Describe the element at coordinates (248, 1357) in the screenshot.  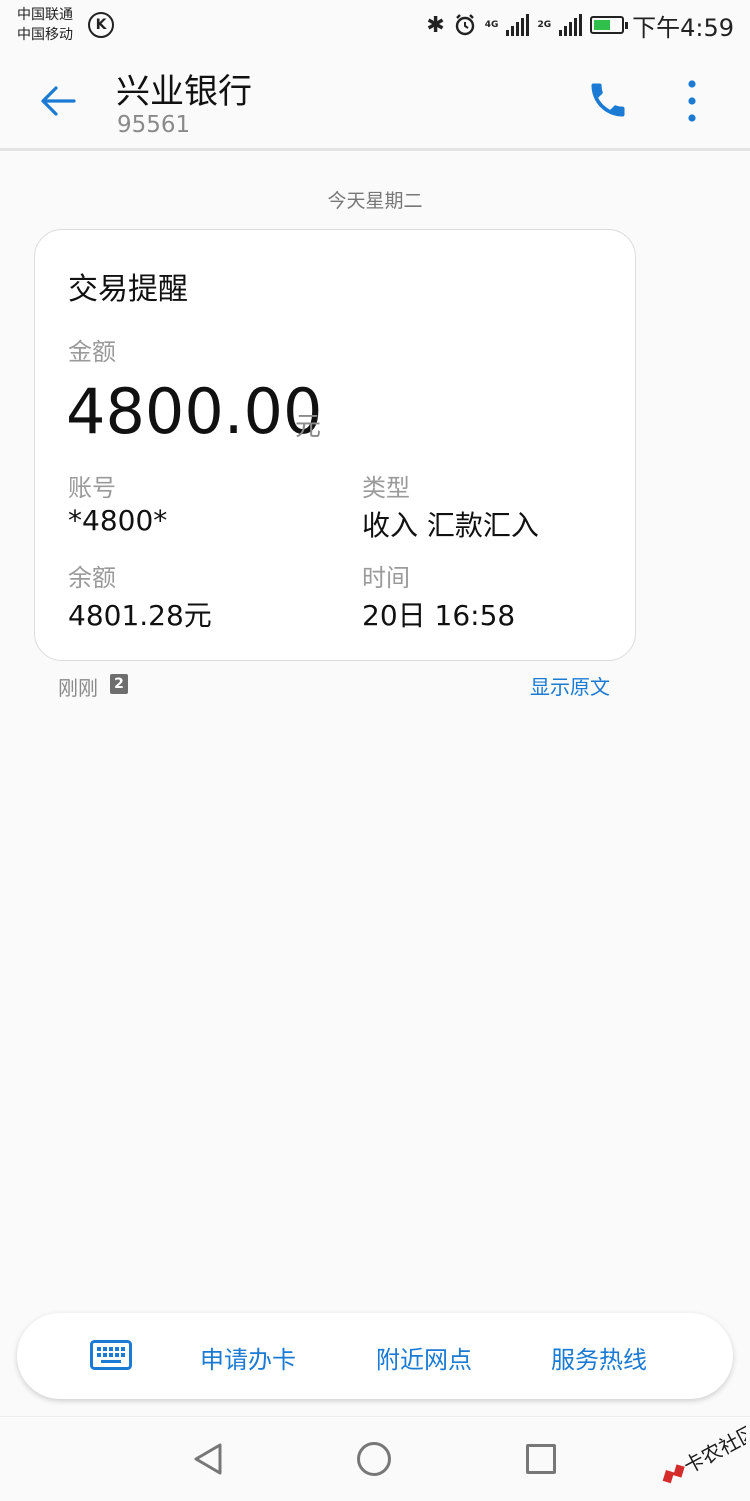
I see `menu-apply-card: 申请办卡` at that location.